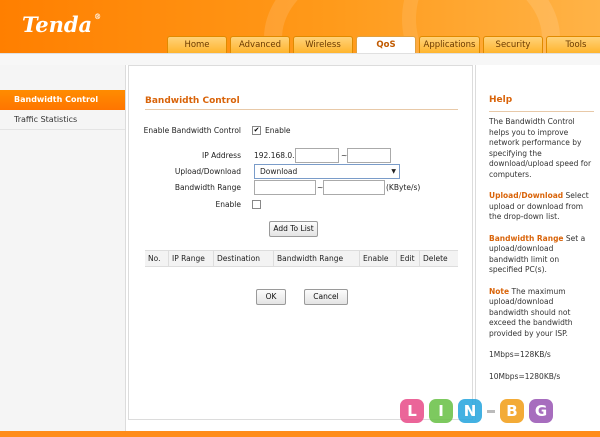 The width and height of the screenshot is (600, 437). I want to click on ip-start-input, so click(317, 155).